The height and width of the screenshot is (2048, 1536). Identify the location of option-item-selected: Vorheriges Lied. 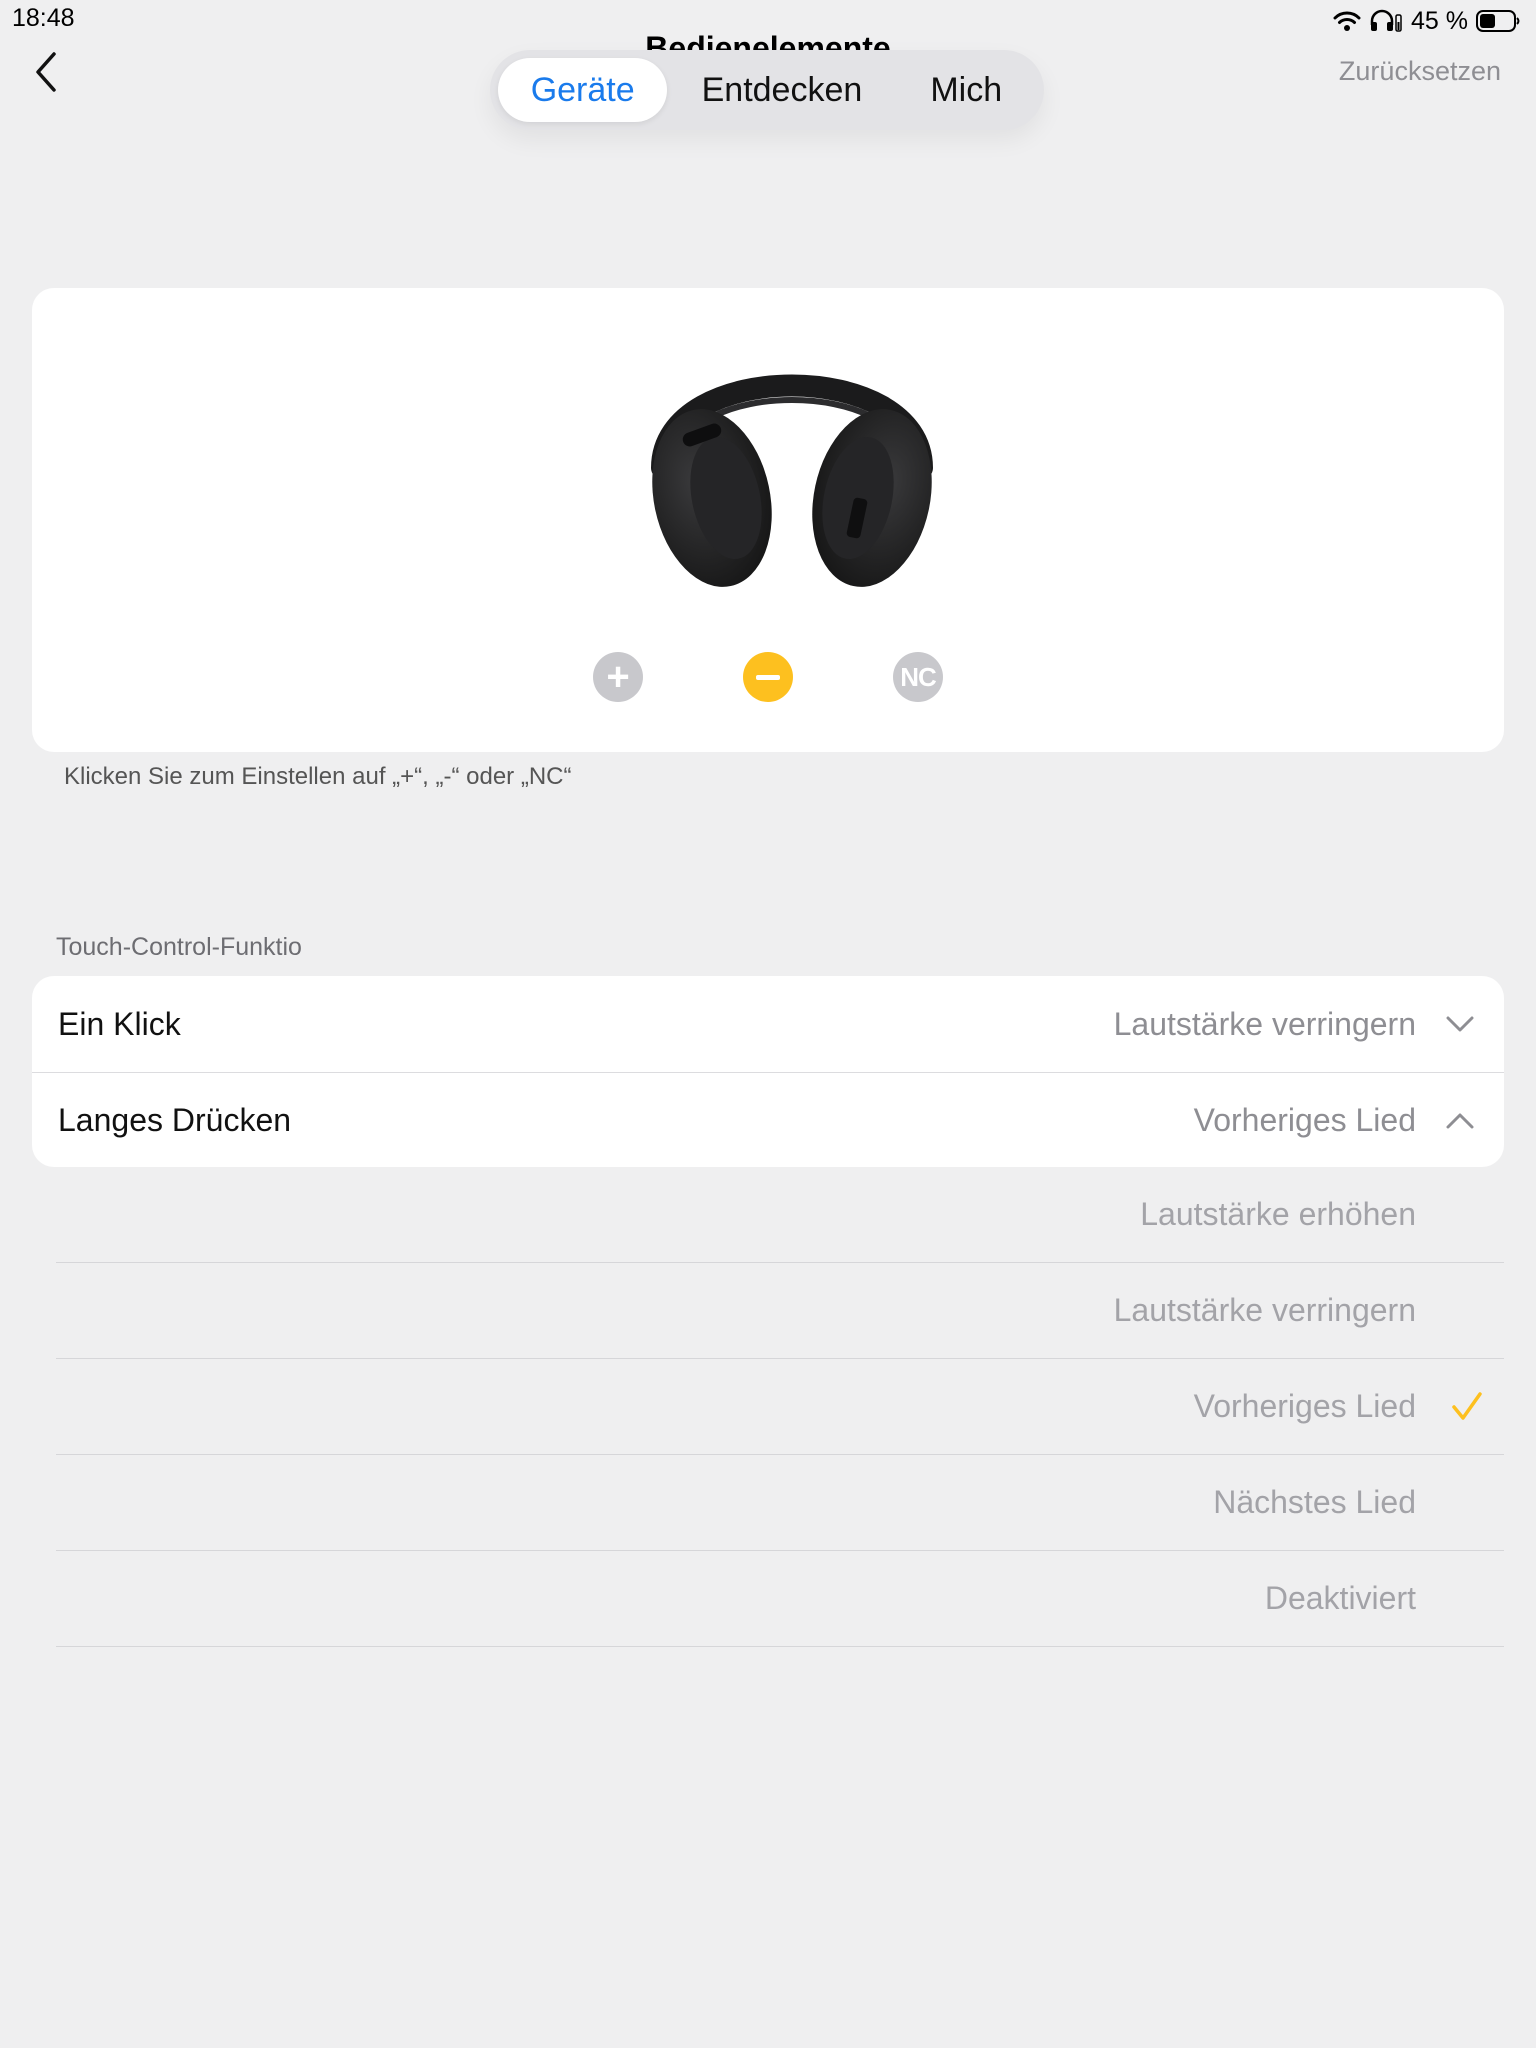
(780, 1407).